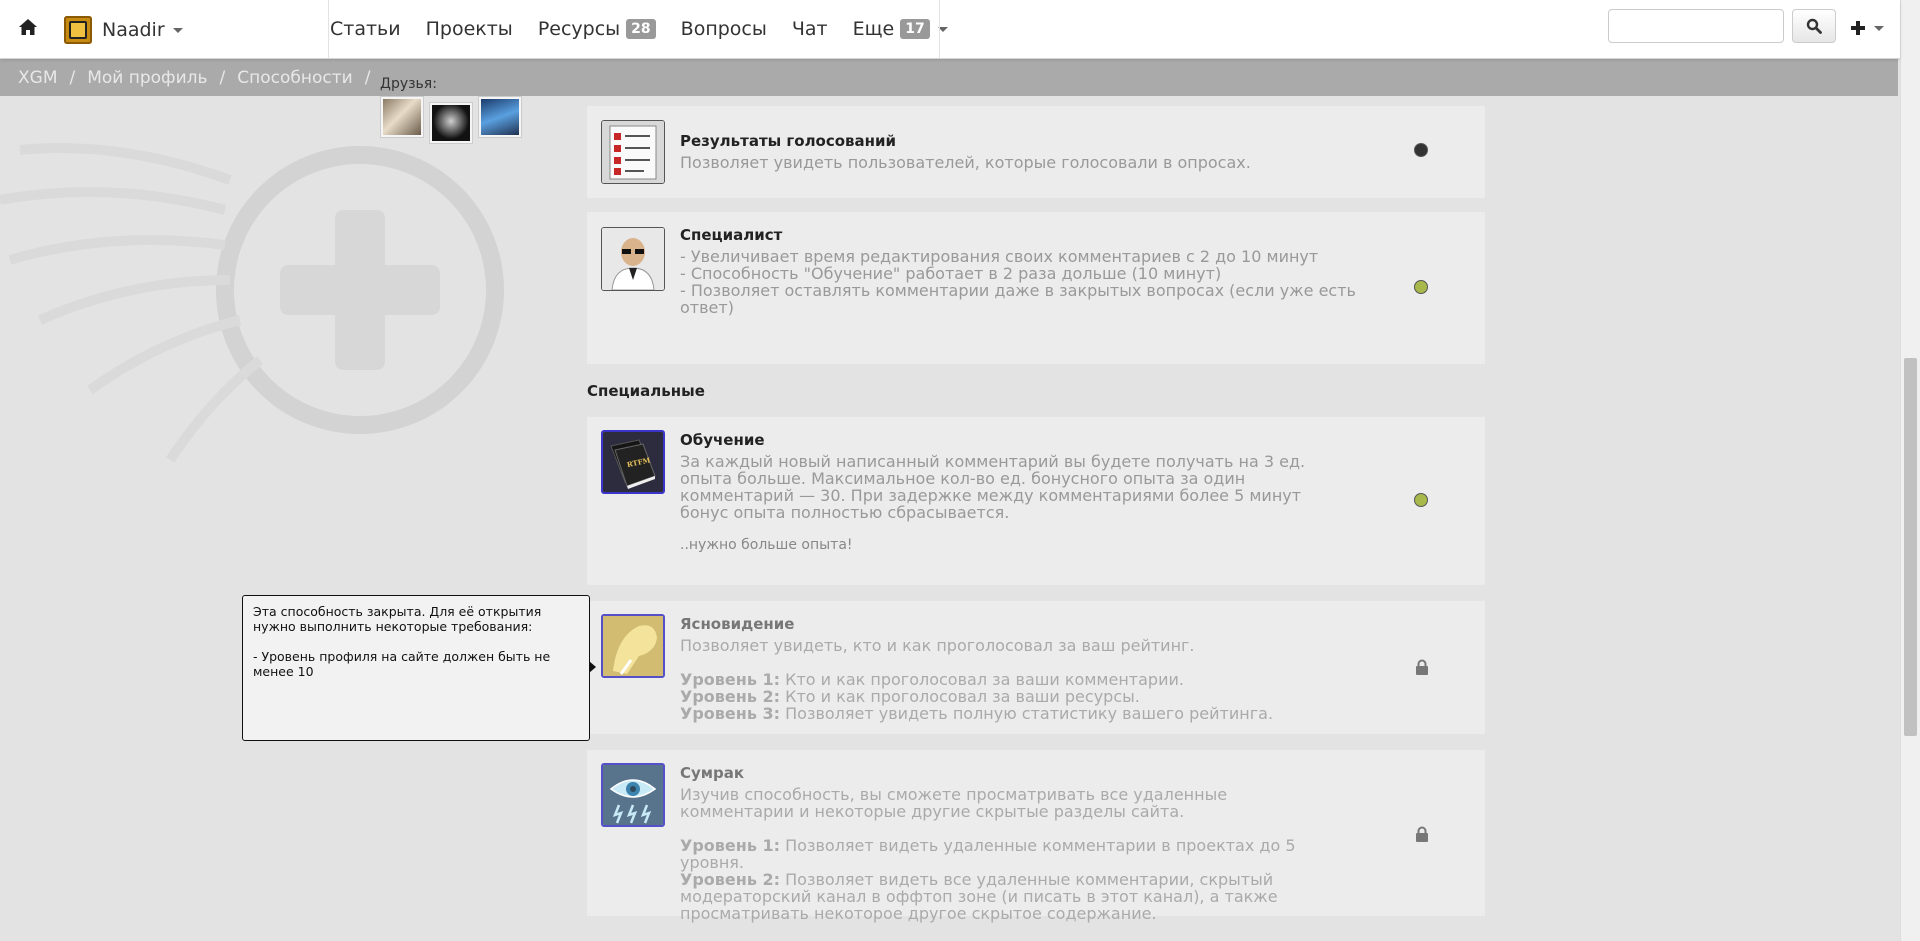 Image resolution: width=1920 pixels, height=941 pixels. I want to click on status-owned-icon, so click(1421, 150).